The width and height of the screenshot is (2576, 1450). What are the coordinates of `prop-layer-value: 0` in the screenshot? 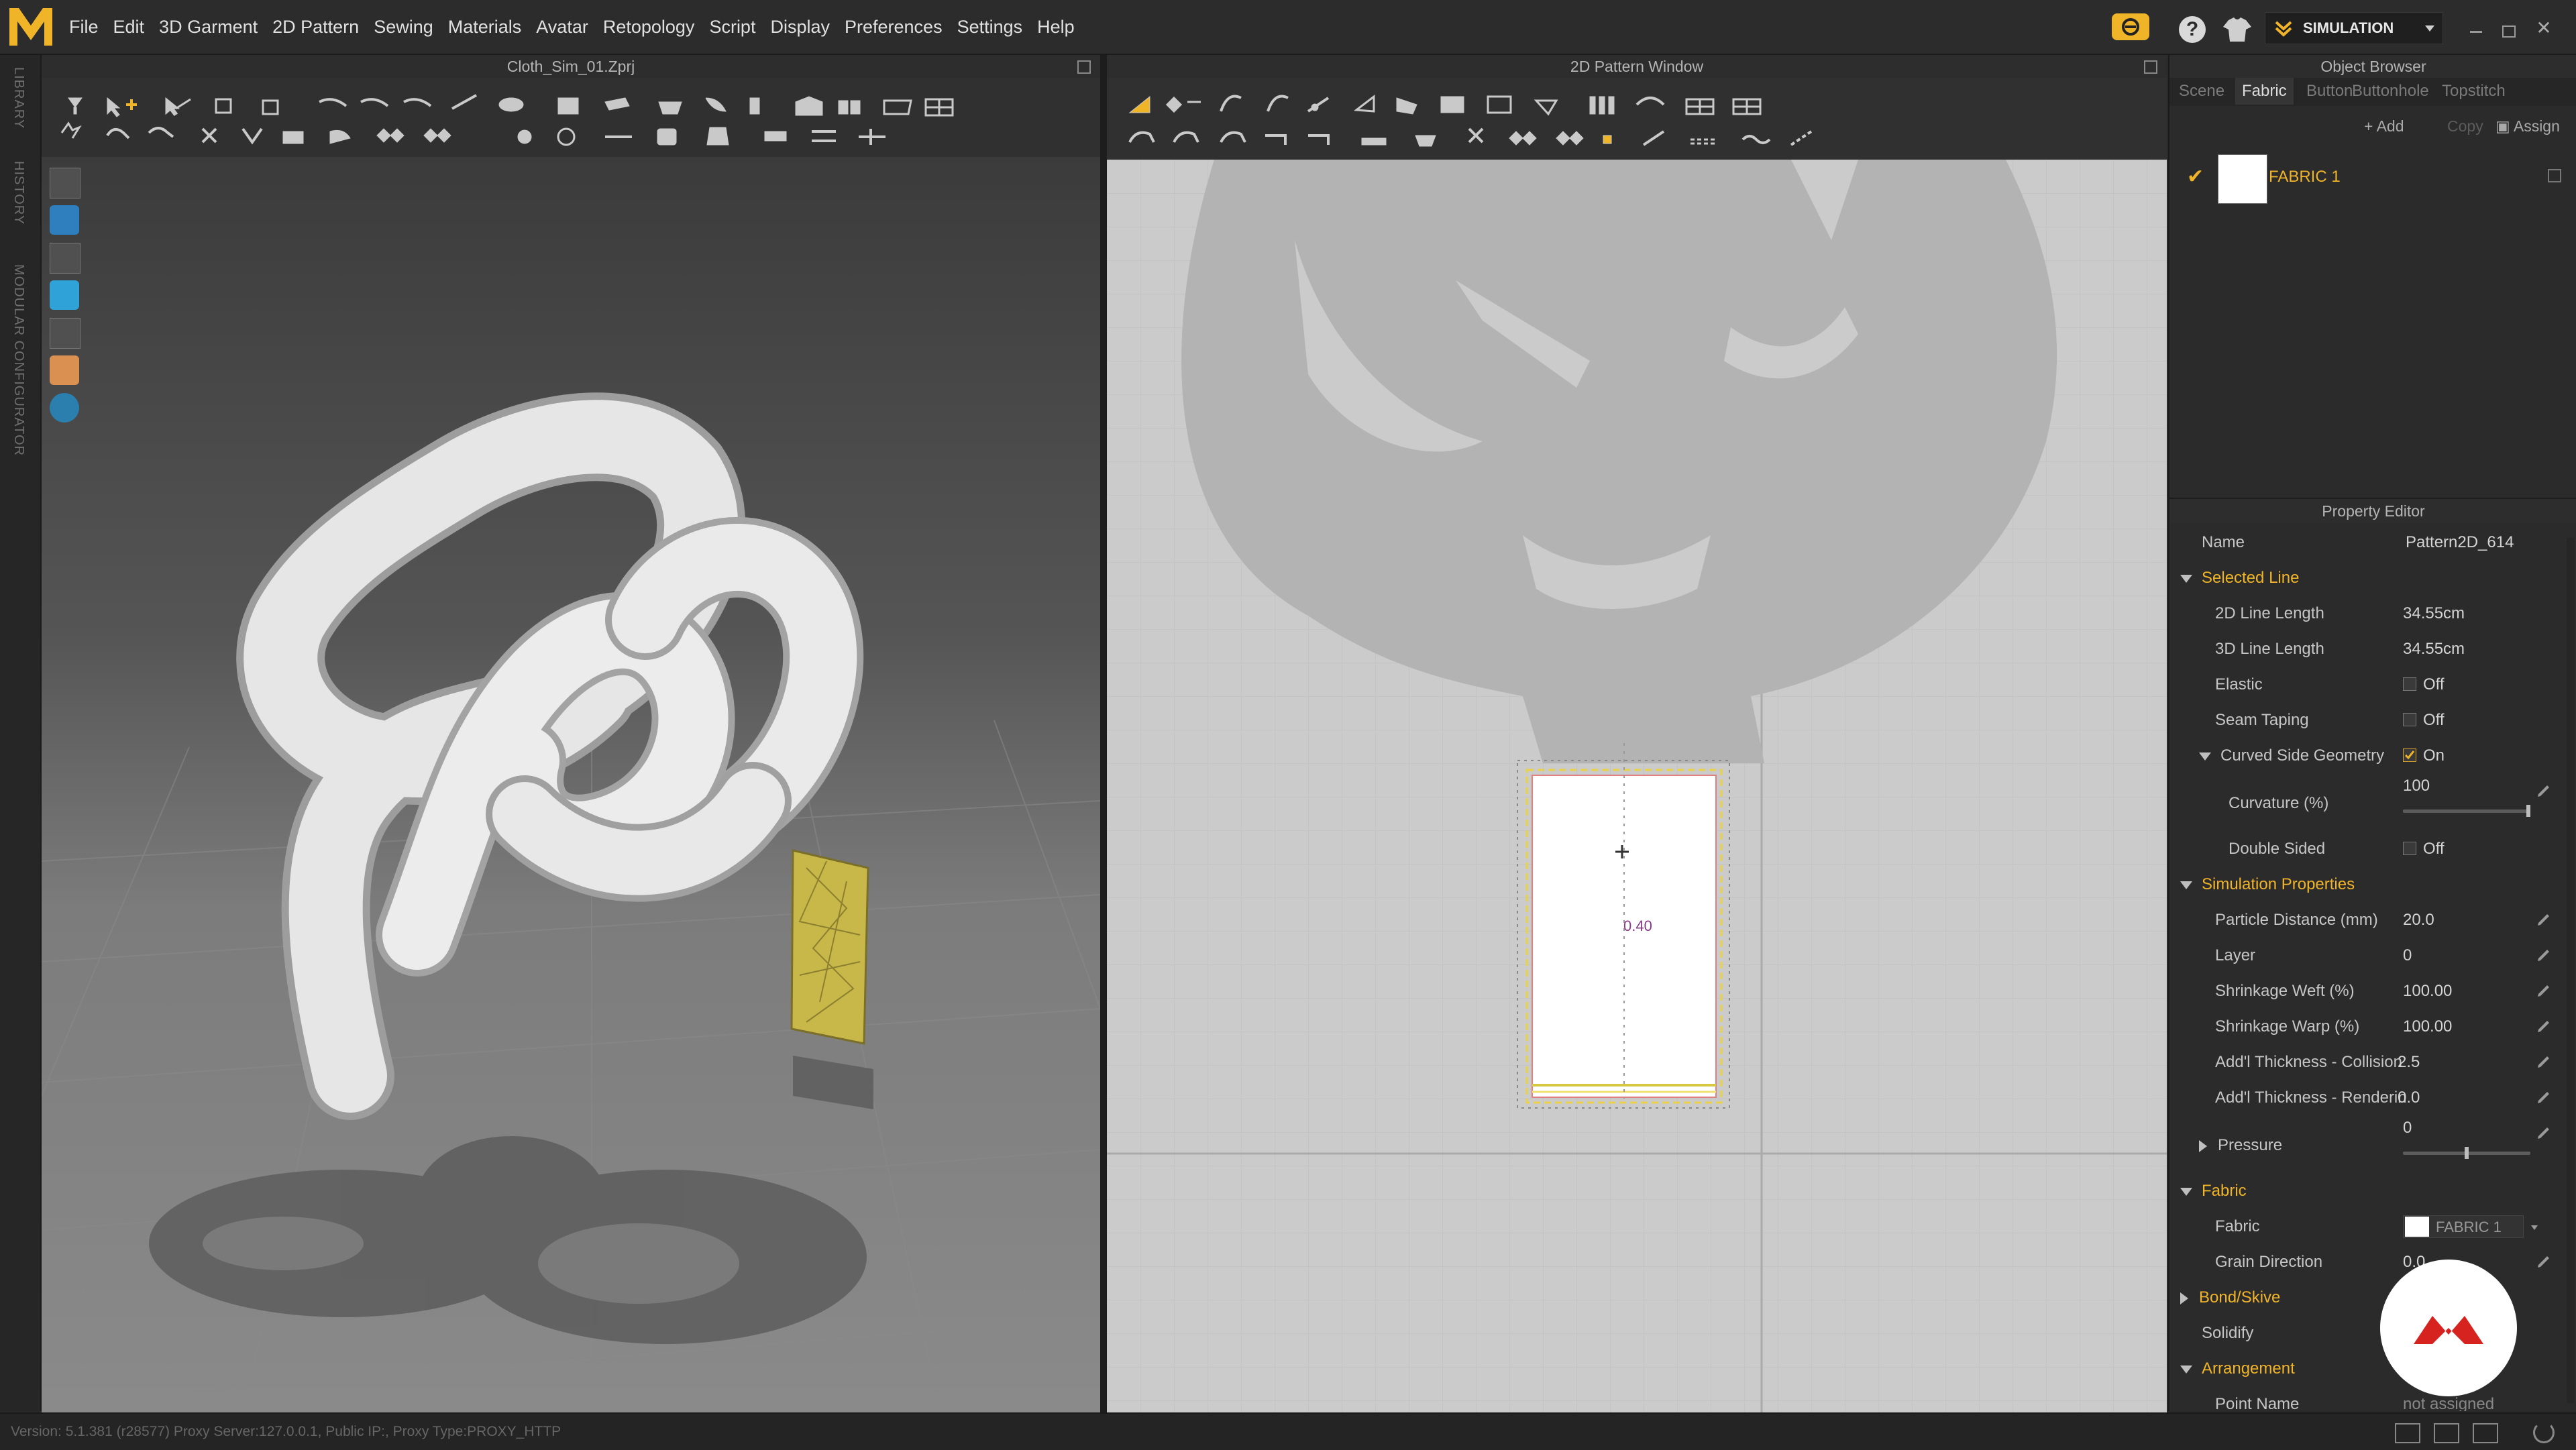 It's located at (2407, 955).